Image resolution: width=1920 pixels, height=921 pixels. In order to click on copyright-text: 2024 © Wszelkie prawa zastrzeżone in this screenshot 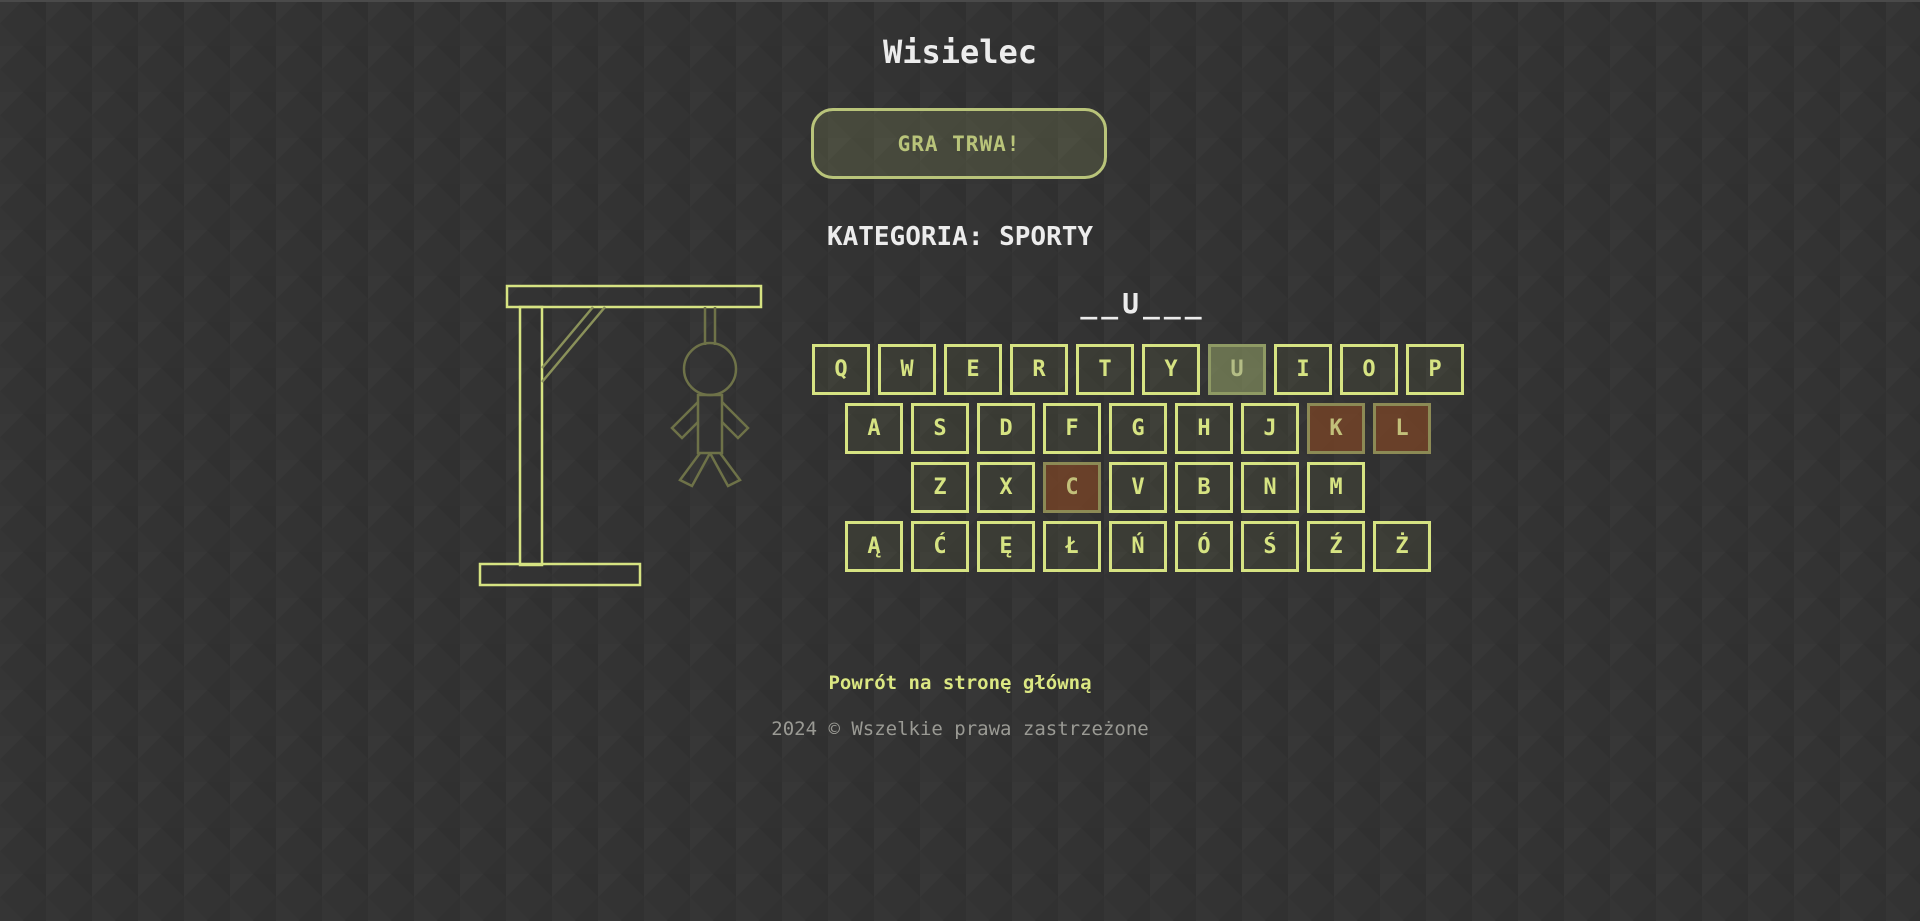, I will do `click(960, 729)`.